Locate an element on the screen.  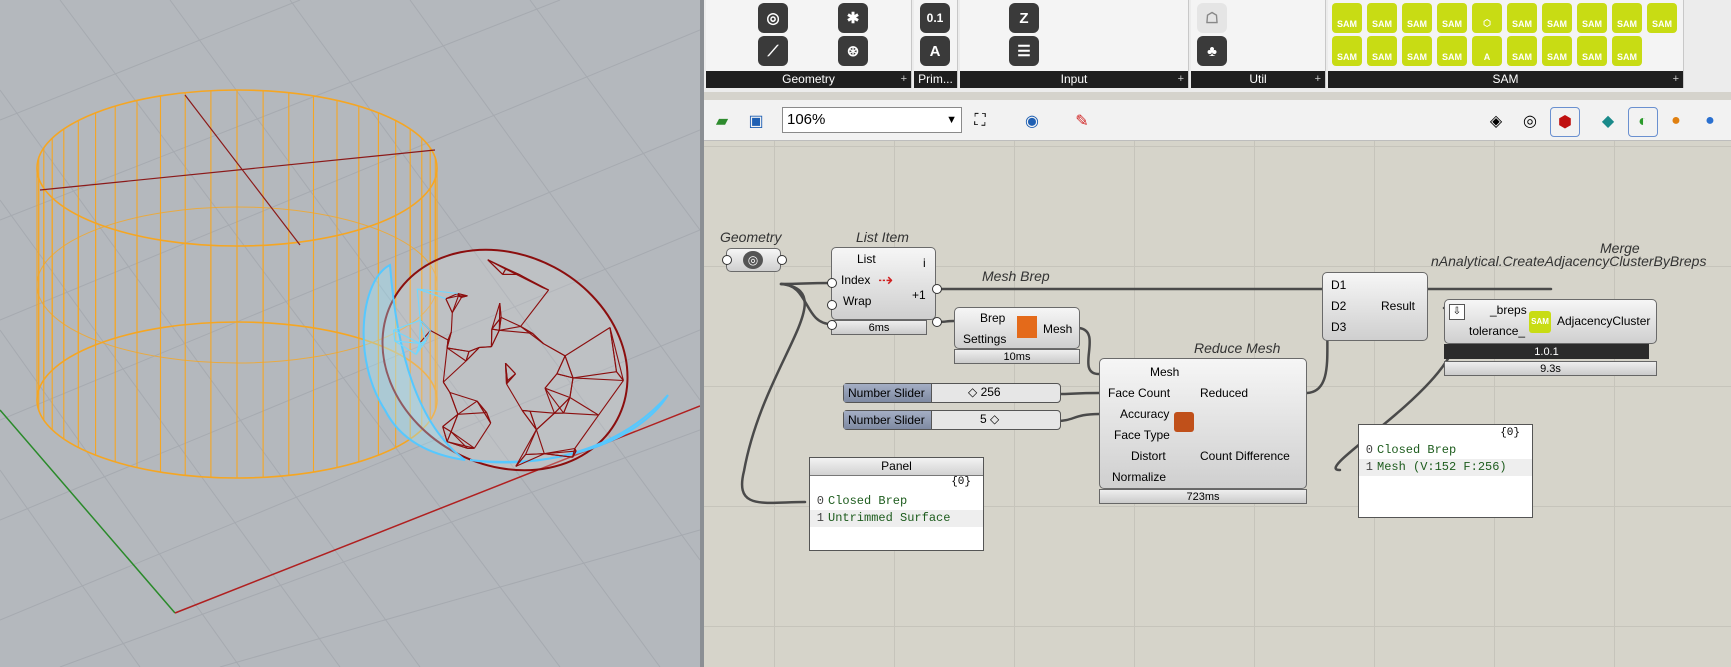
preview-wire-icon: ◎ is located at coordinates (1530, 121).